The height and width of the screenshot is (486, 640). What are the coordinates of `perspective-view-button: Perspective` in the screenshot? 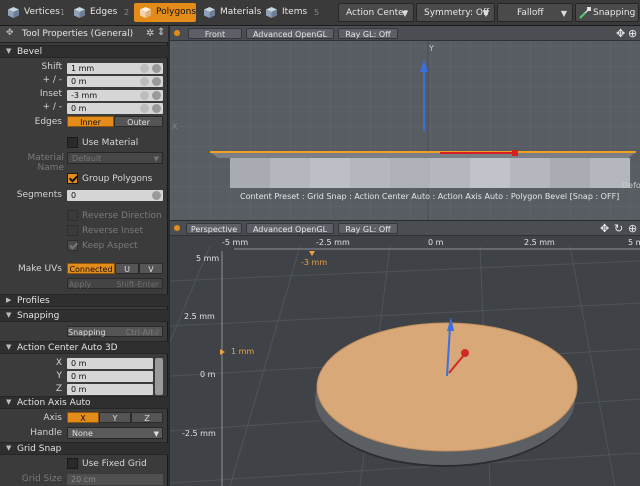 It's located at (214, 228).